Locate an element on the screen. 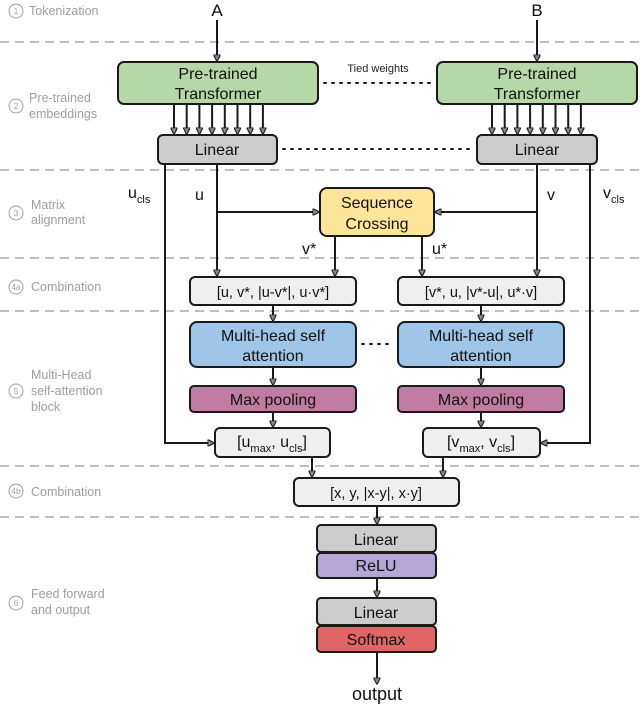 This screenshot has height=704, width=640. svg-text: Sequence is located at coordinates (377, 203).